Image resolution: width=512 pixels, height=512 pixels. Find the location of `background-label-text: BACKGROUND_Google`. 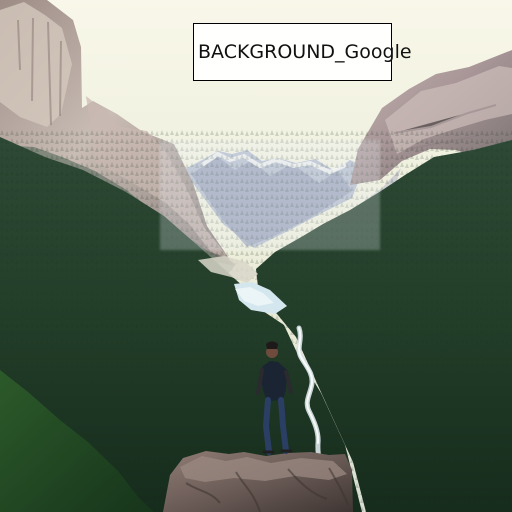

background-label-text: BACKGROUND_Google is located at coordinates (305, 51).